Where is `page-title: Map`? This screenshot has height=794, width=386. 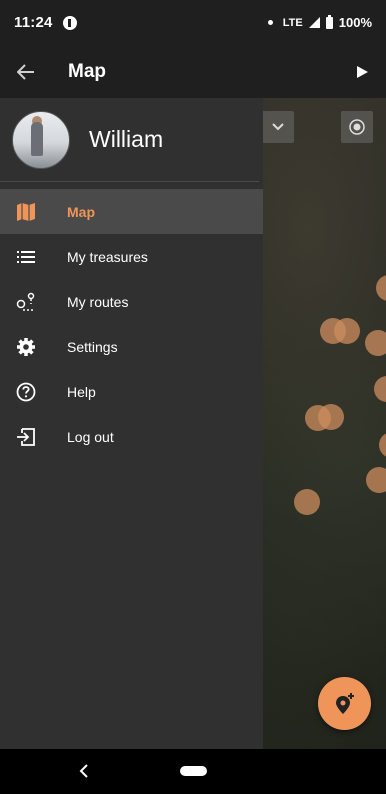 page-title: Map is located at coordinates (87, 71).